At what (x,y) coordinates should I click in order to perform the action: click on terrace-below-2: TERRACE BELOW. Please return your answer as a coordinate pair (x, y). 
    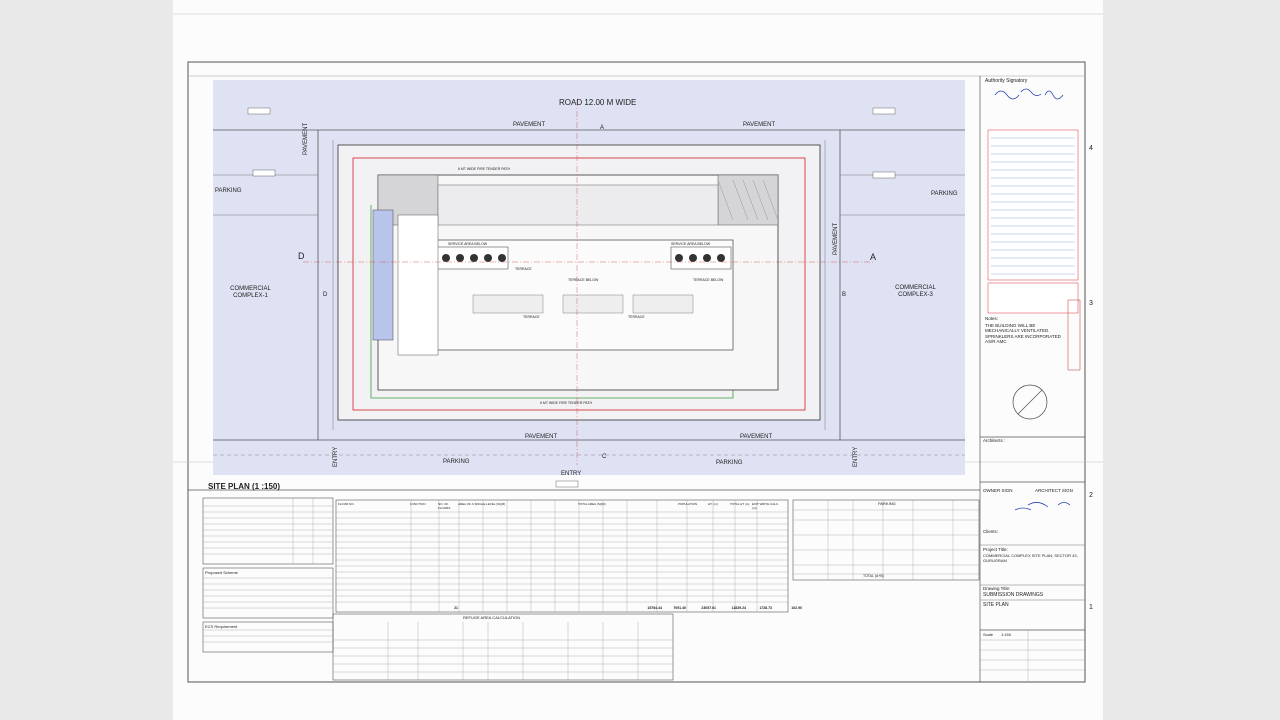
    Looking at the image, I should click on (708, 280).